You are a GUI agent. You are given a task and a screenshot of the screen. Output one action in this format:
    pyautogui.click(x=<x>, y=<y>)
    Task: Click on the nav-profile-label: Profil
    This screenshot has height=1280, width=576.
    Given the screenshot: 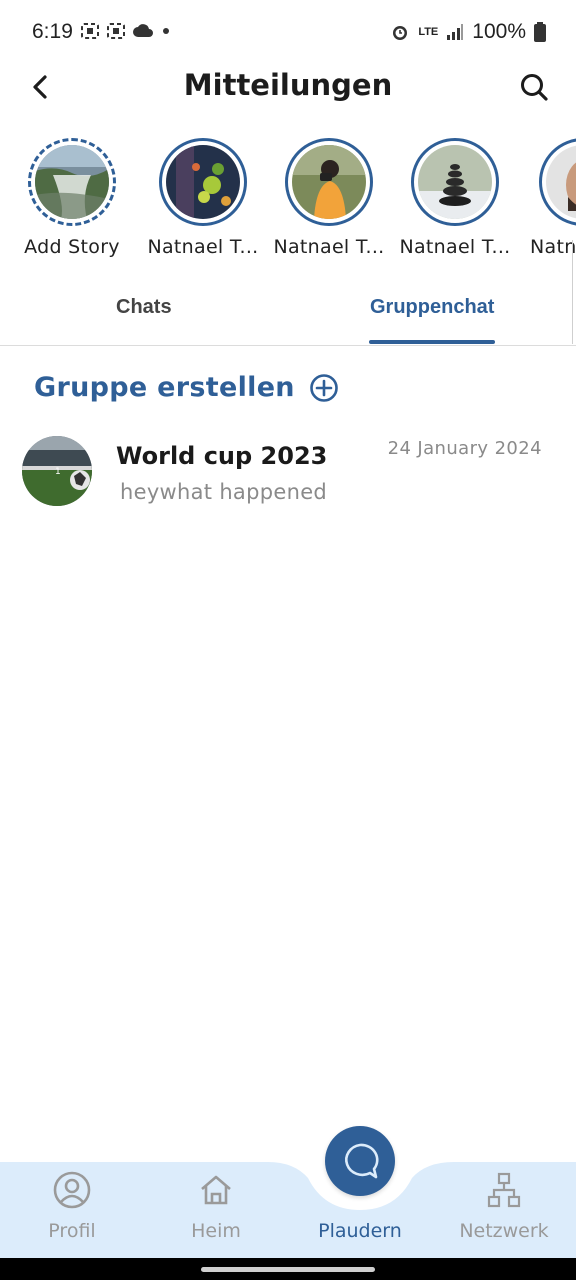 What is the action you would take?
    pyautogui.click(x=72, y=1231)
    